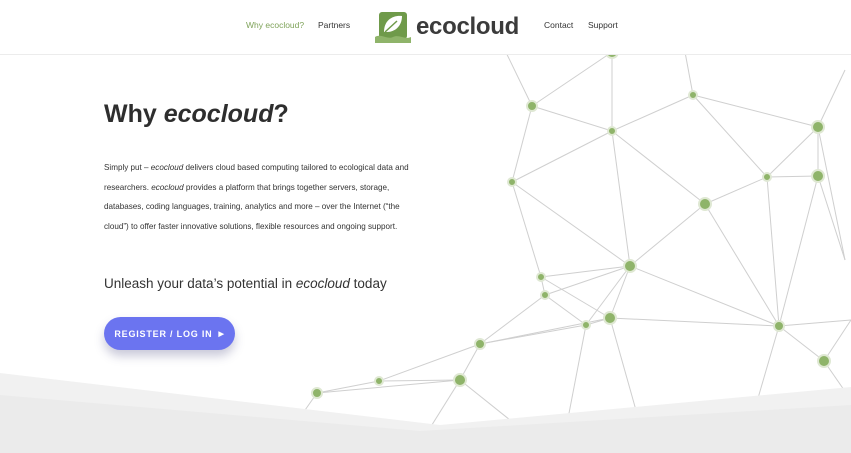 Image resolution: width=851 pixels, height=453 pixels. Describe the element at coordinates (163, 333) in the screenshot. I see `register-login-label: REGISTER / LOG IN` at that location.